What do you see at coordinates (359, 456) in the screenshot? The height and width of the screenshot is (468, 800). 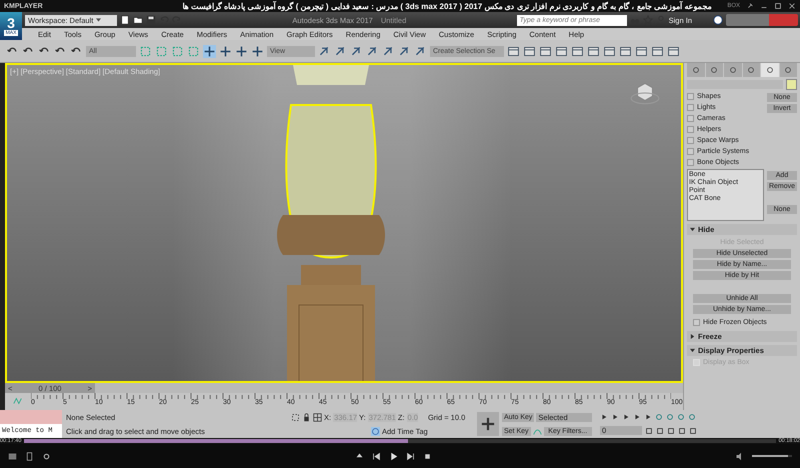 I see `eject-icon` at bounding box center [359, 456].